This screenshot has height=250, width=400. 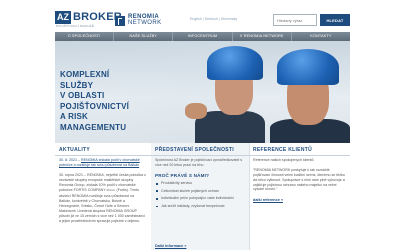 I want to click on logo-tagline: POJIŠŤOVACÍ MAKLÉŘ, so click(x=75, y=26).